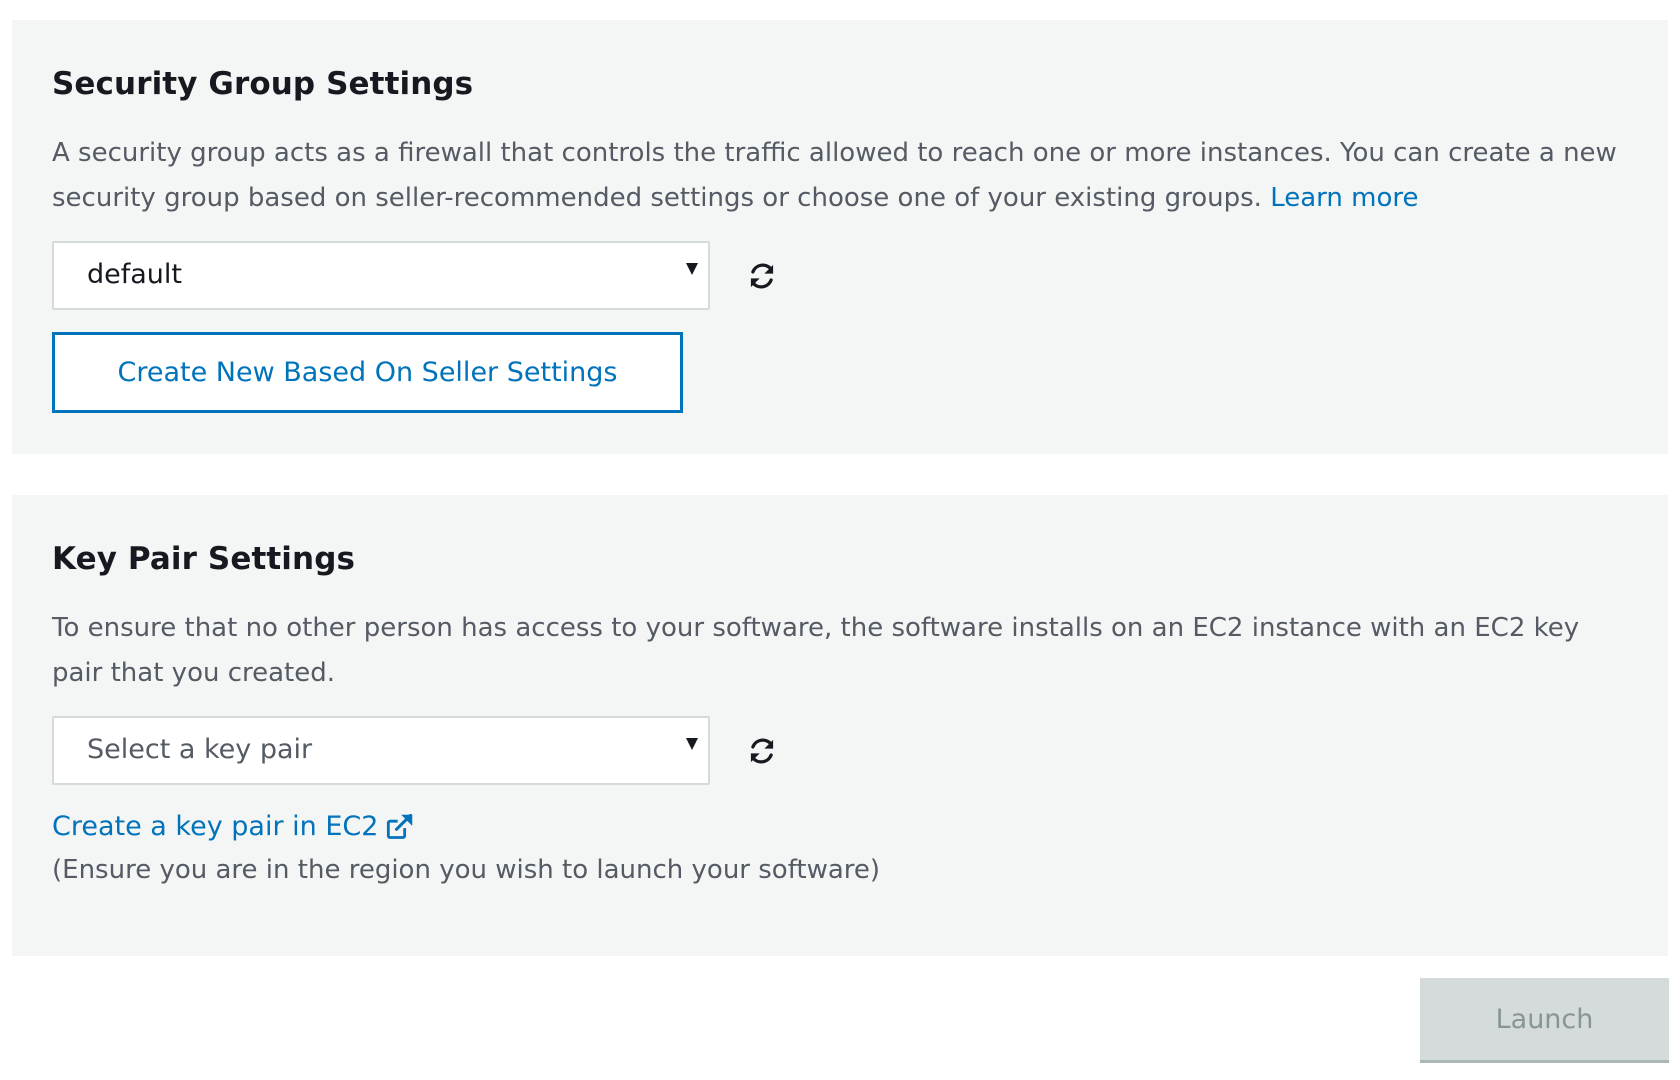 This screenshot has width=1680, height=1080. Describe the element at coordinates (381, 275) in the screenshot. I see `security-group-select: default` at that location.